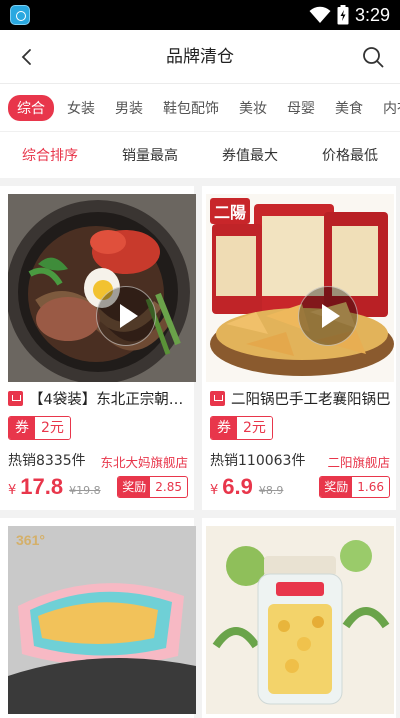 This screenshot has height=718, width=400. I want to click on battery-charging-icon, so click(343, 15).